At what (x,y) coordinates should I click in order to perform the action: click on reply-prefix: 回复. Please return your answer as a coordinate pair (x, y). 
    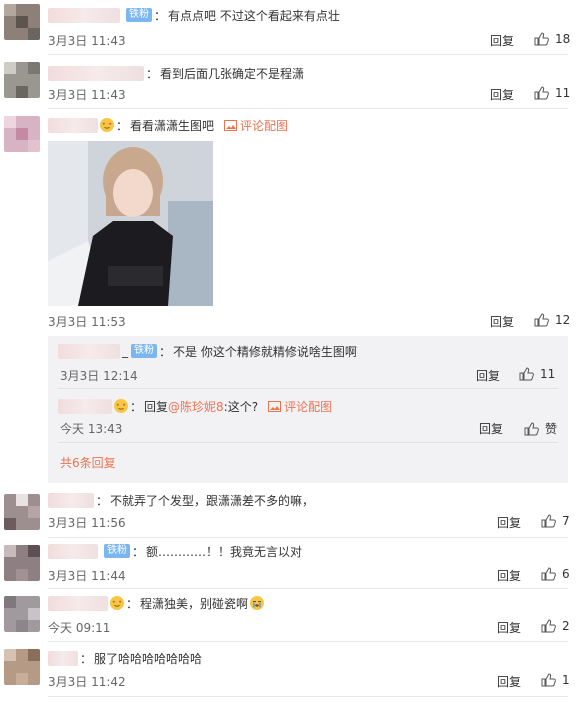
    Looking at the image, I should click on (156, 406).